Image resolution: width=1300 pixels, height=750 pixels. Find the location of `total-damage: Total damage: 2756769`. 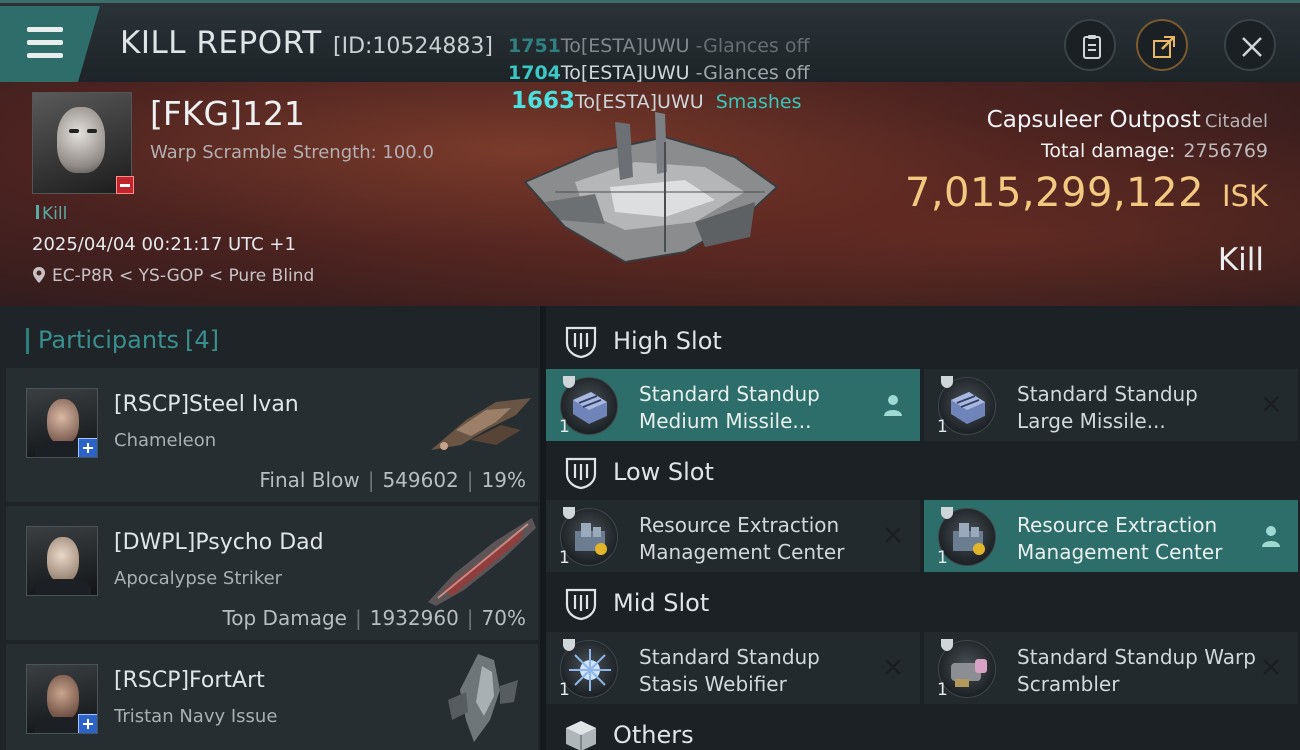

total-damage: Total damage: 2756769 is located at coordinates (1154, 151).